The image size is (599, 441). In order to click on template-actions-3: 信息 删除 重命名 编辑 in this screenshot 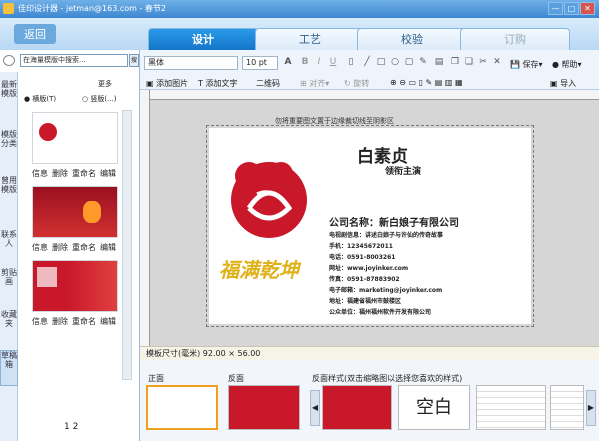, I will do `click(76, 321)`.